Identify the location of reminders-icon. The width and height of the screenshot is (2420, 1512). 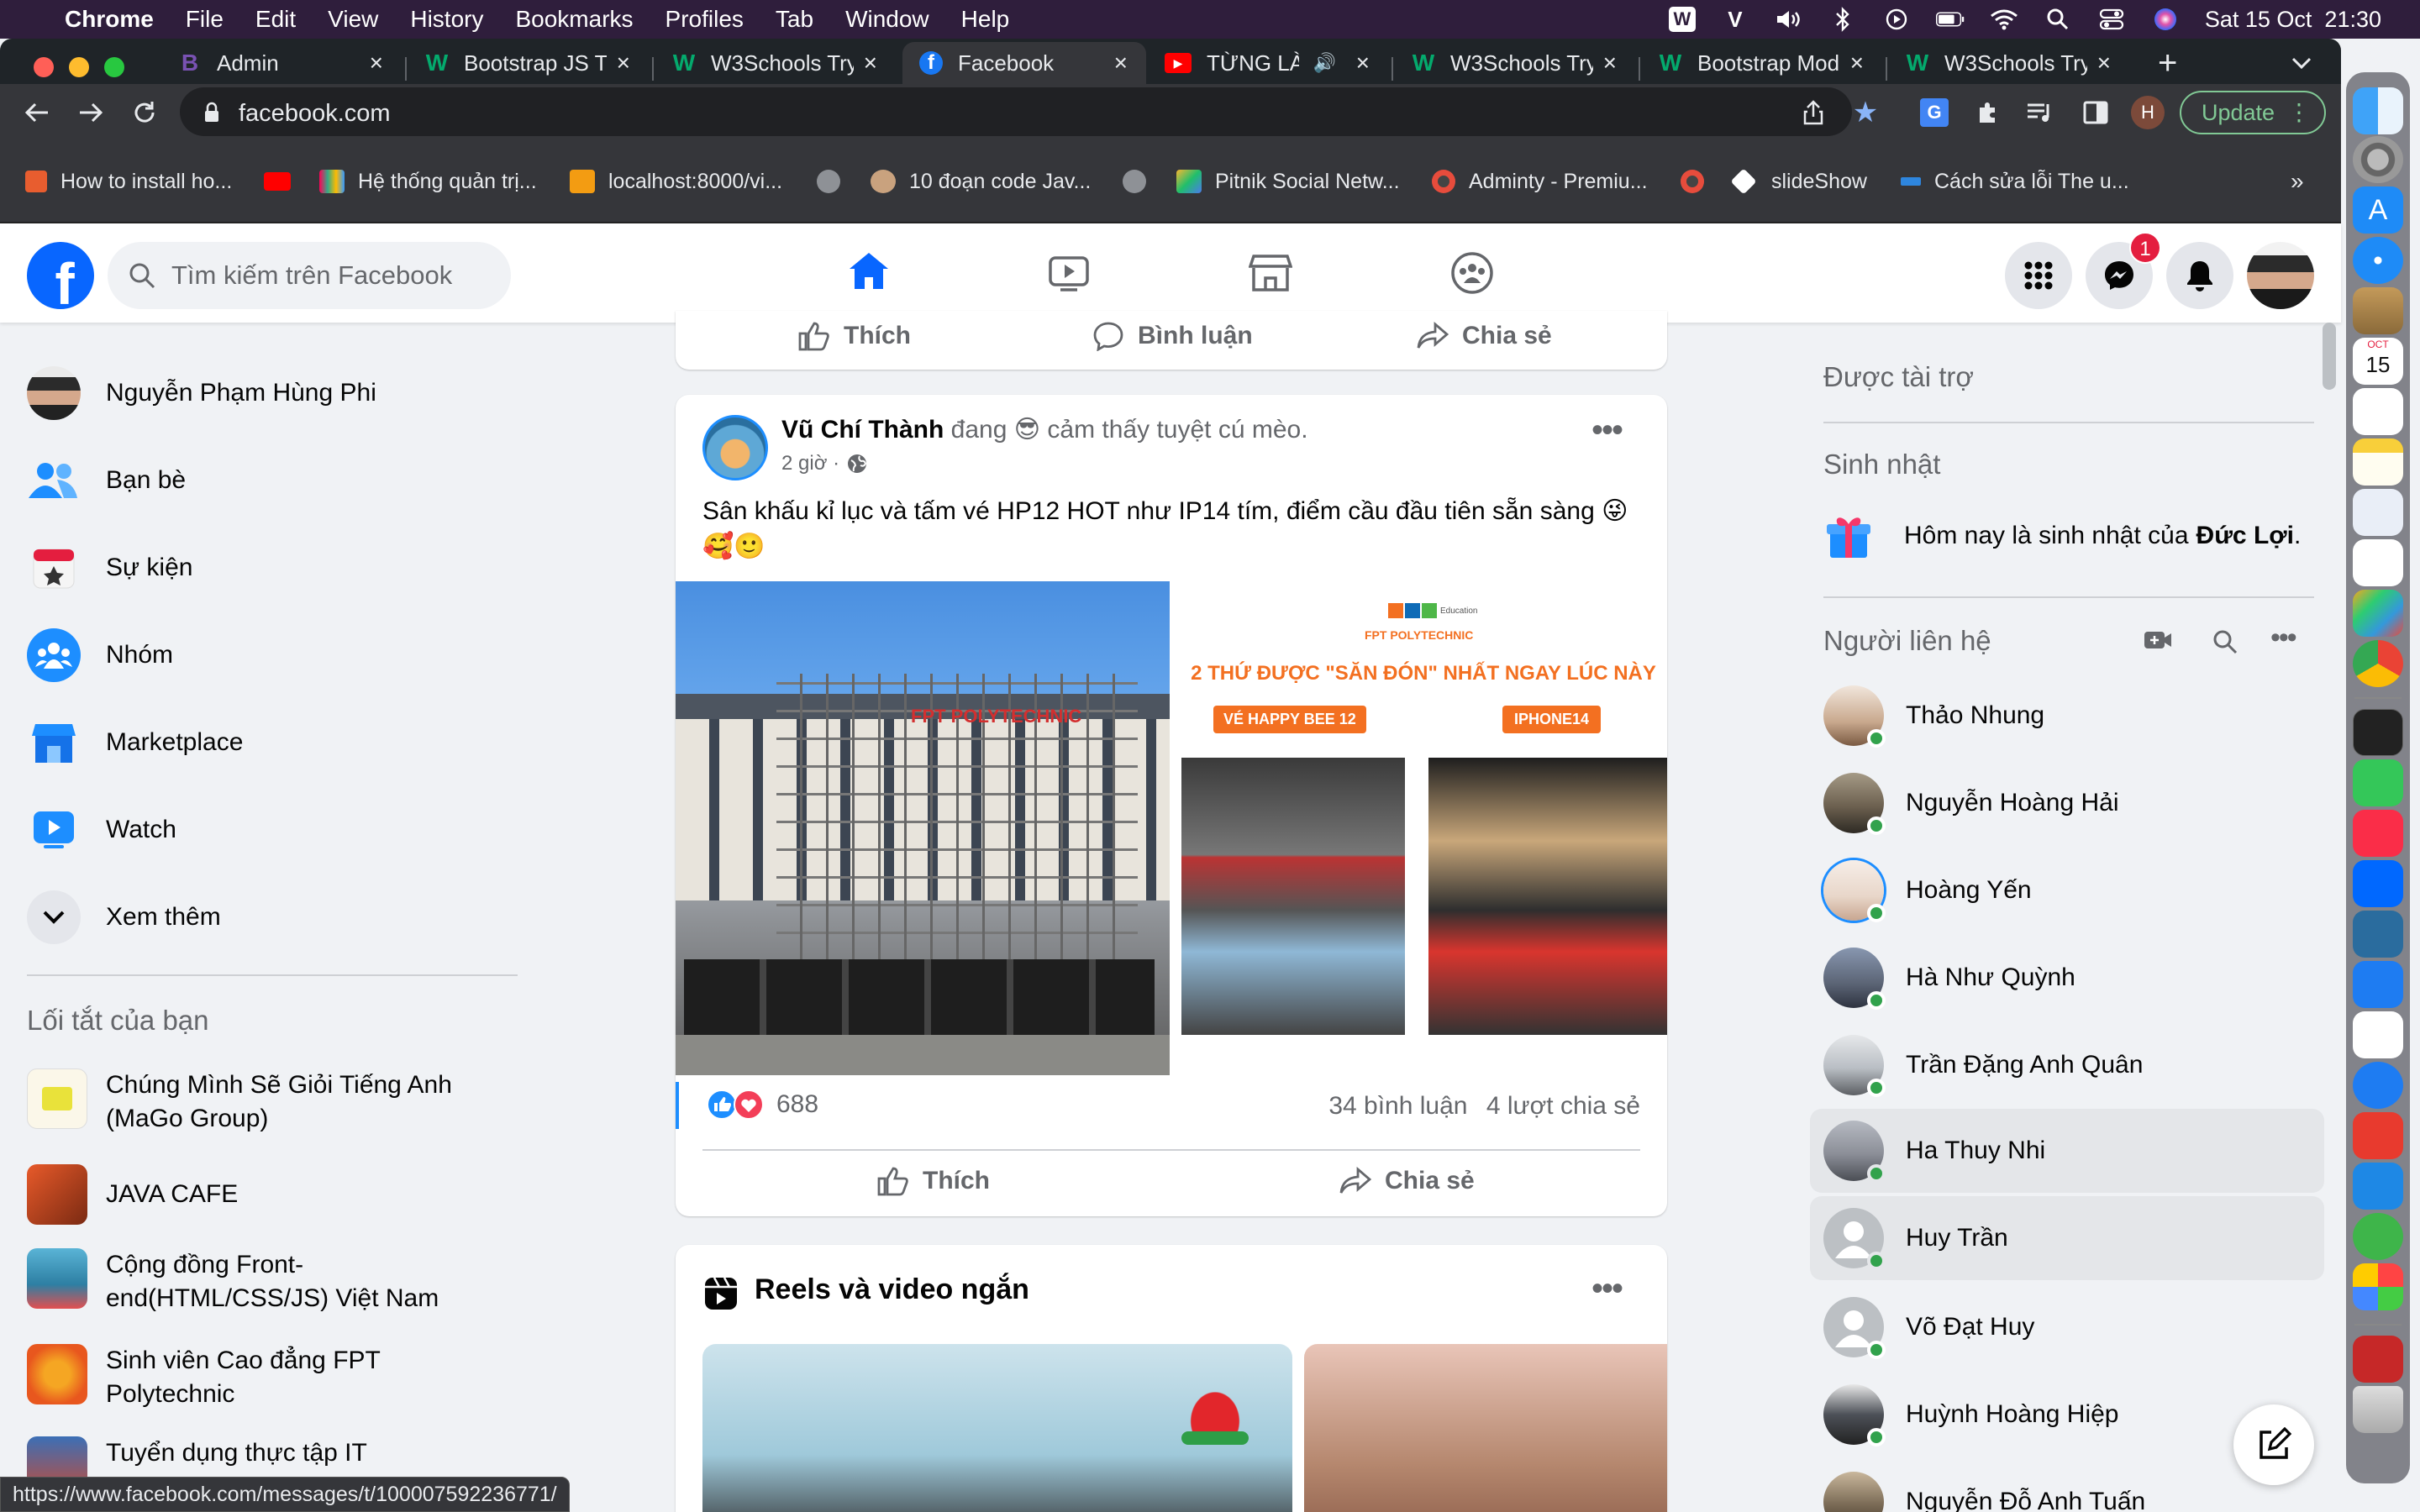
(2378, 411).